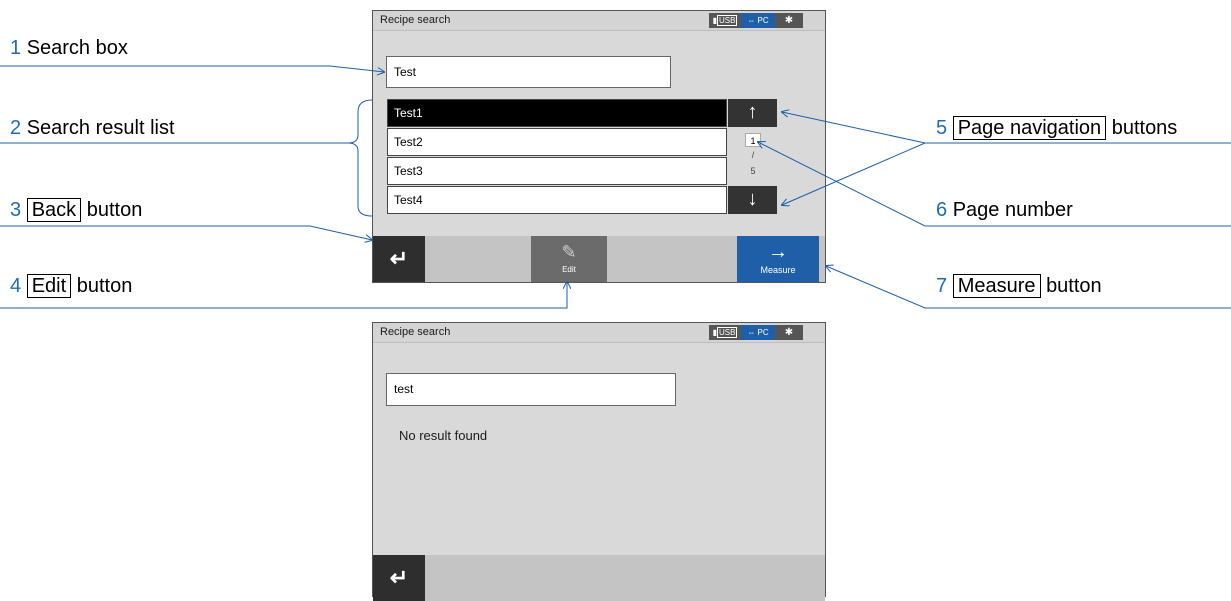  What do you see at coordinates (1019, 286) in the screenshot?
I see `callout-measure-button: 7 Measure button` at bounding box center [1019, 286].